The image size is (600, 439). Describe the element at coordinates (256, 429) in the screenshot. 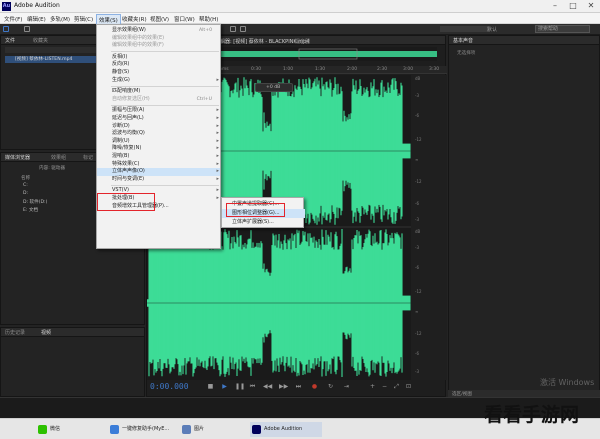

I see `audition-icon` at that location.